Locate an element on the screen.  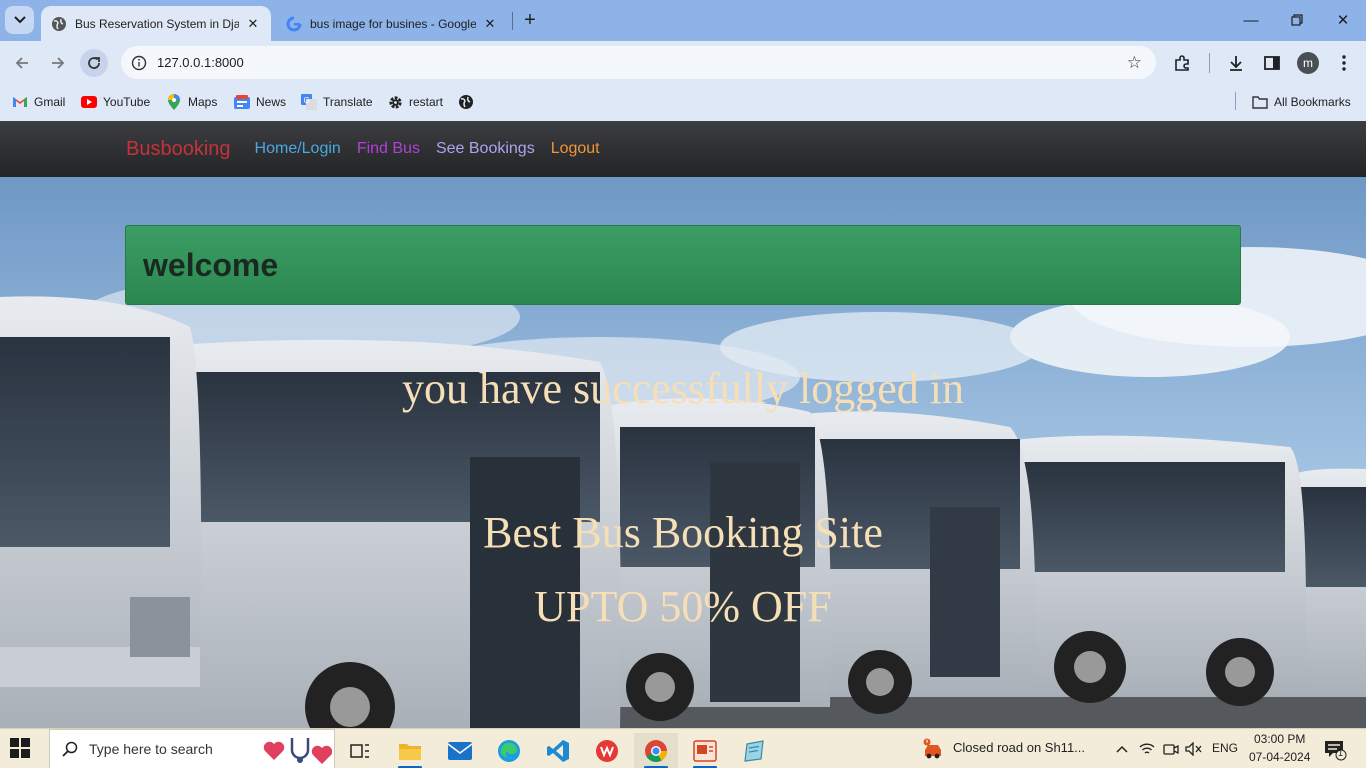
task-view-button is located at coordinates (360, 750).